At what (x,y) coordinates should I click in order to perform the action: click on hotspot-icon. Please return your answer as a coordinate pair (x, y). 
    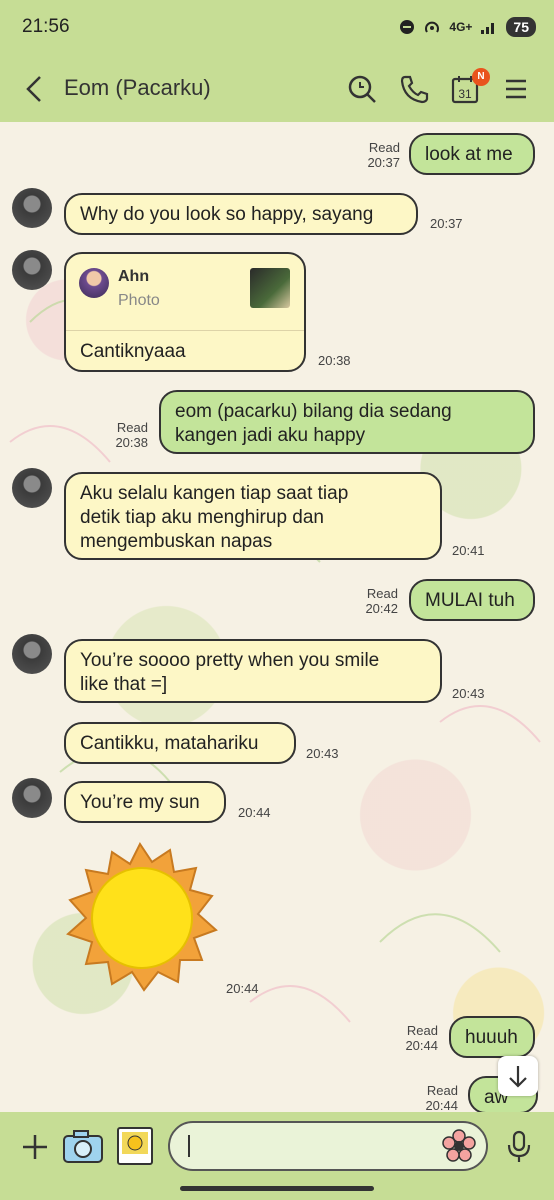
    Looking at the image, I should click on (432, 27).